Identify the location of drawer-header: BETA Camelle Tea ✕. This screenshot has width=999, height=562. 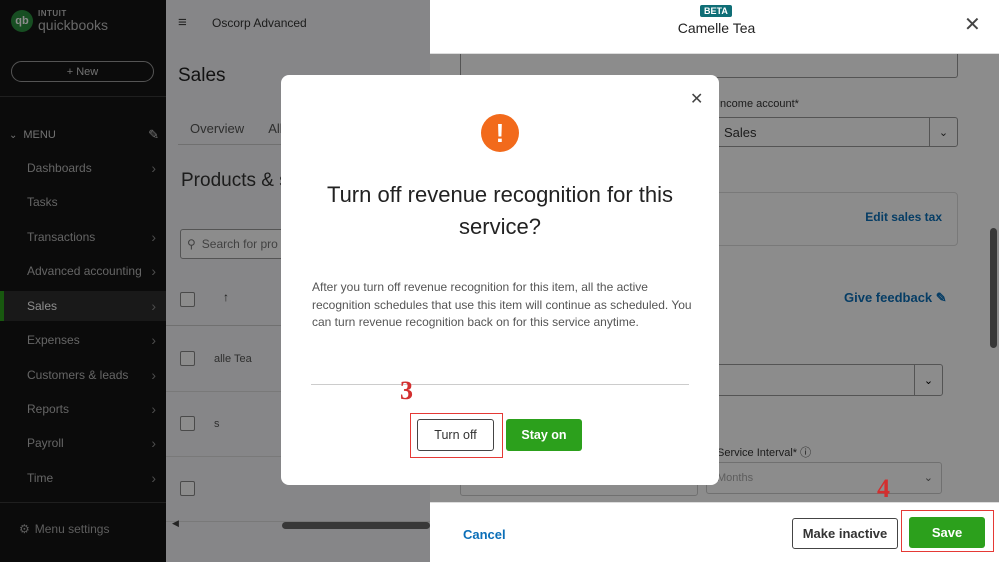
(714, 27).